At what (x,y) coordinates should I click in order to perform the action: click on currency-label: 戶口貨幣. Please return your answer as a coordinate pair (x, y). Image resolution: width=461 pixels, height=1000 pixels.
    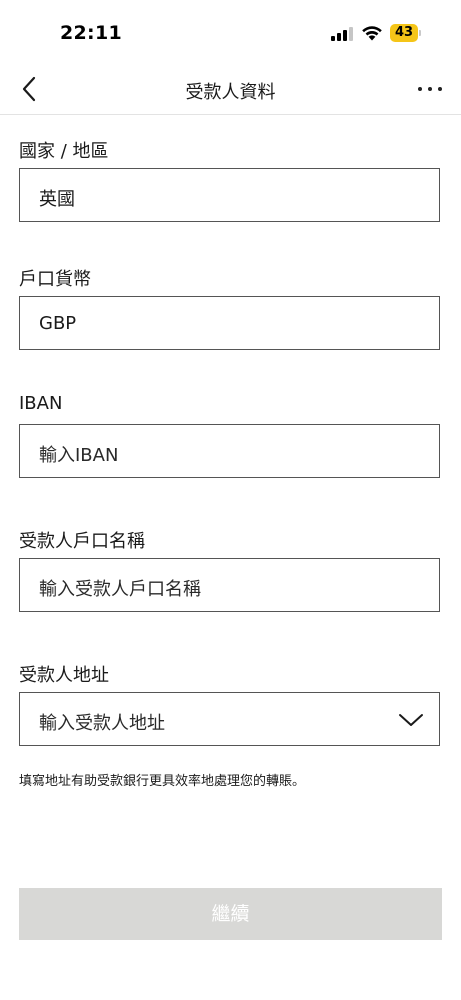
    Looking at the image, I should click on (55, 279).